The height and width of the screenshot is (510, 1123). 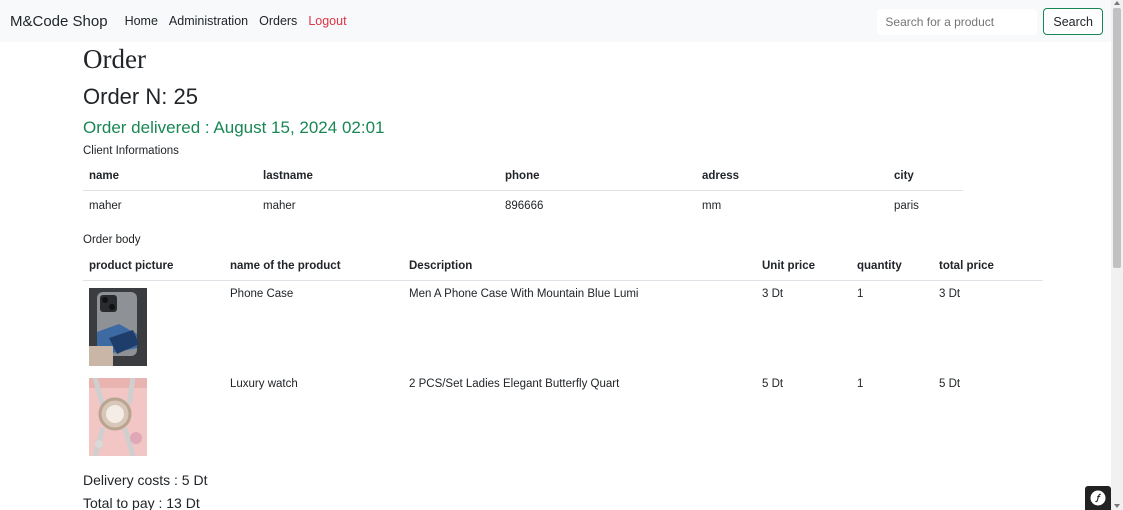 What do you see at coordinates (906, 206) in the screenshot?
I see `client-city: paris` at bounding box center [906, 206].